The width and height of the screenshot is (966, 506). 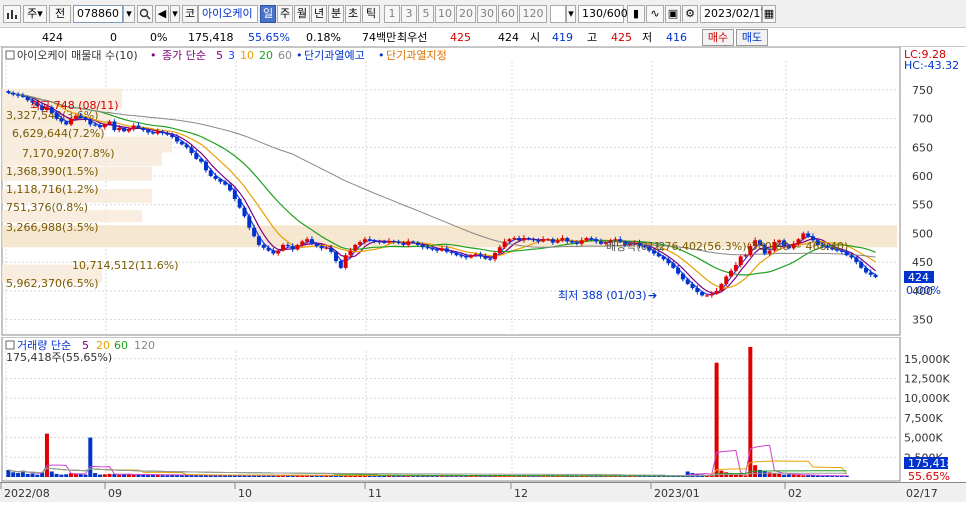 I want to click on search-button, so click(x=145, y=14).